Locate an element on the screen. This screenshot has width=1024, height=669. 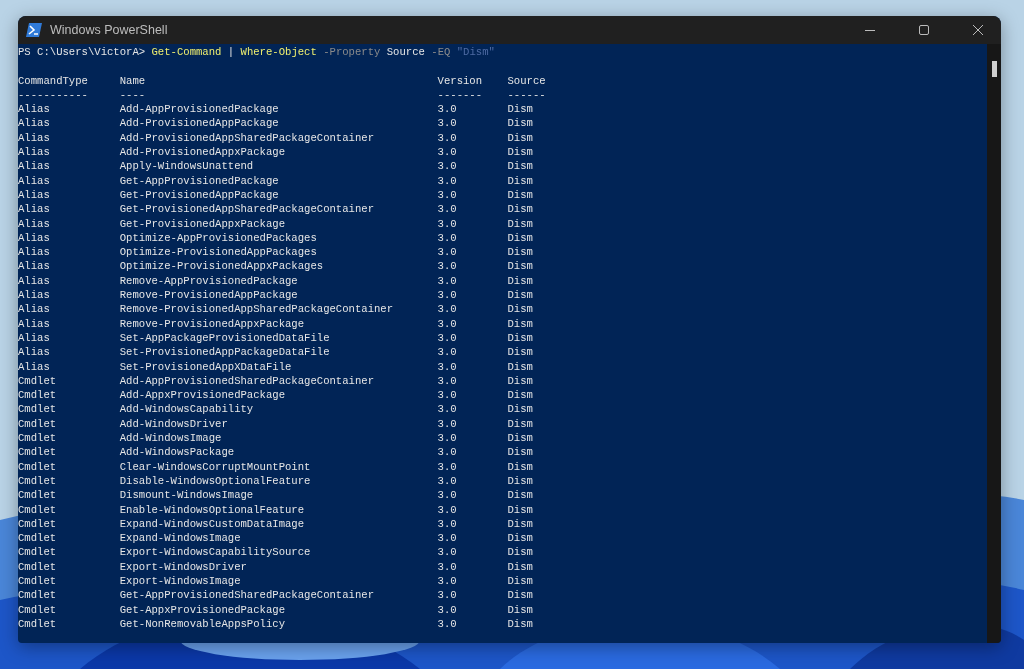
table-cell: Remove-ProvisionedAppxPackage is located at coordinates (212, 323).